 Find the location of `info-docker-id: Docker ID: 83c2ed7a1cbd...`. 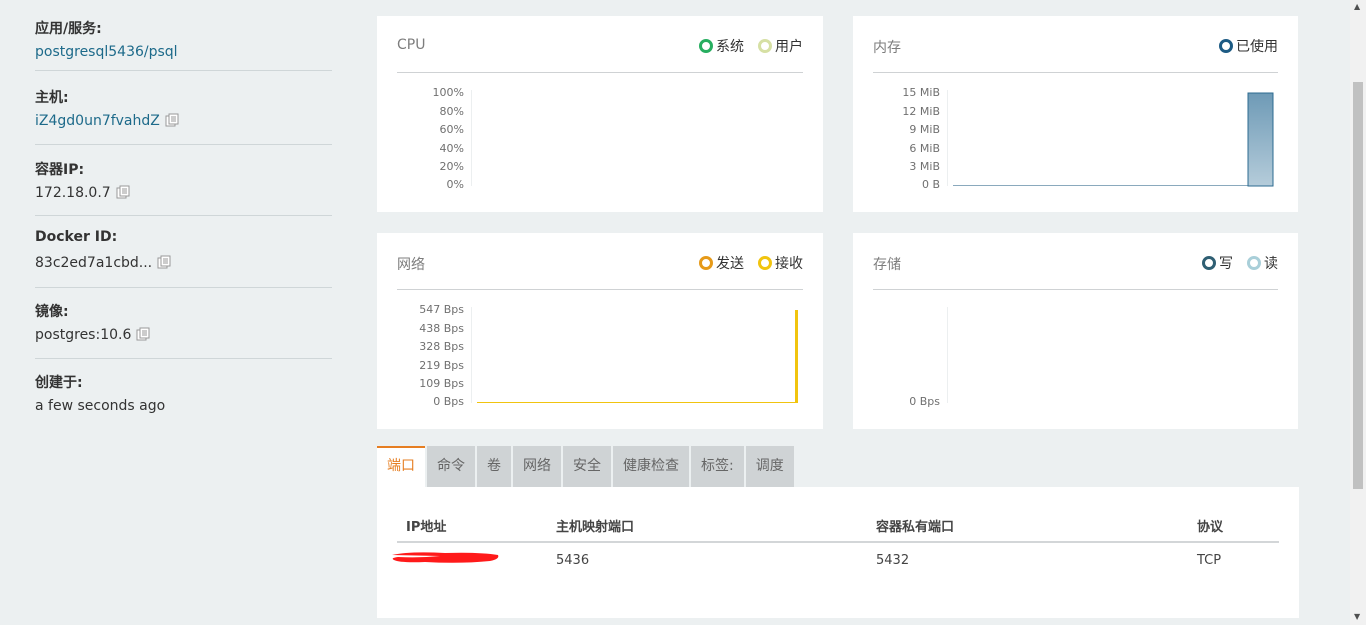

info-docker-id: Docker ID: 83c2ed7a1cbd... is located at coordinates (183, 252).